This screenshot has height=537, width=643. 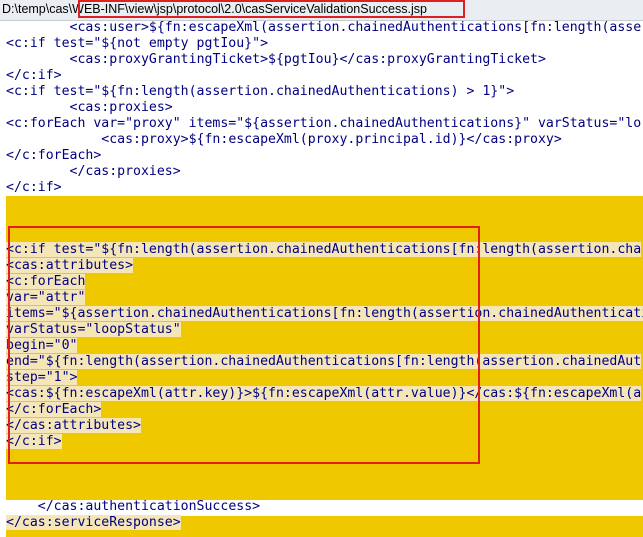 I want to click on code-text: </cas:serviceResponse>, so click(x=93, y=522).